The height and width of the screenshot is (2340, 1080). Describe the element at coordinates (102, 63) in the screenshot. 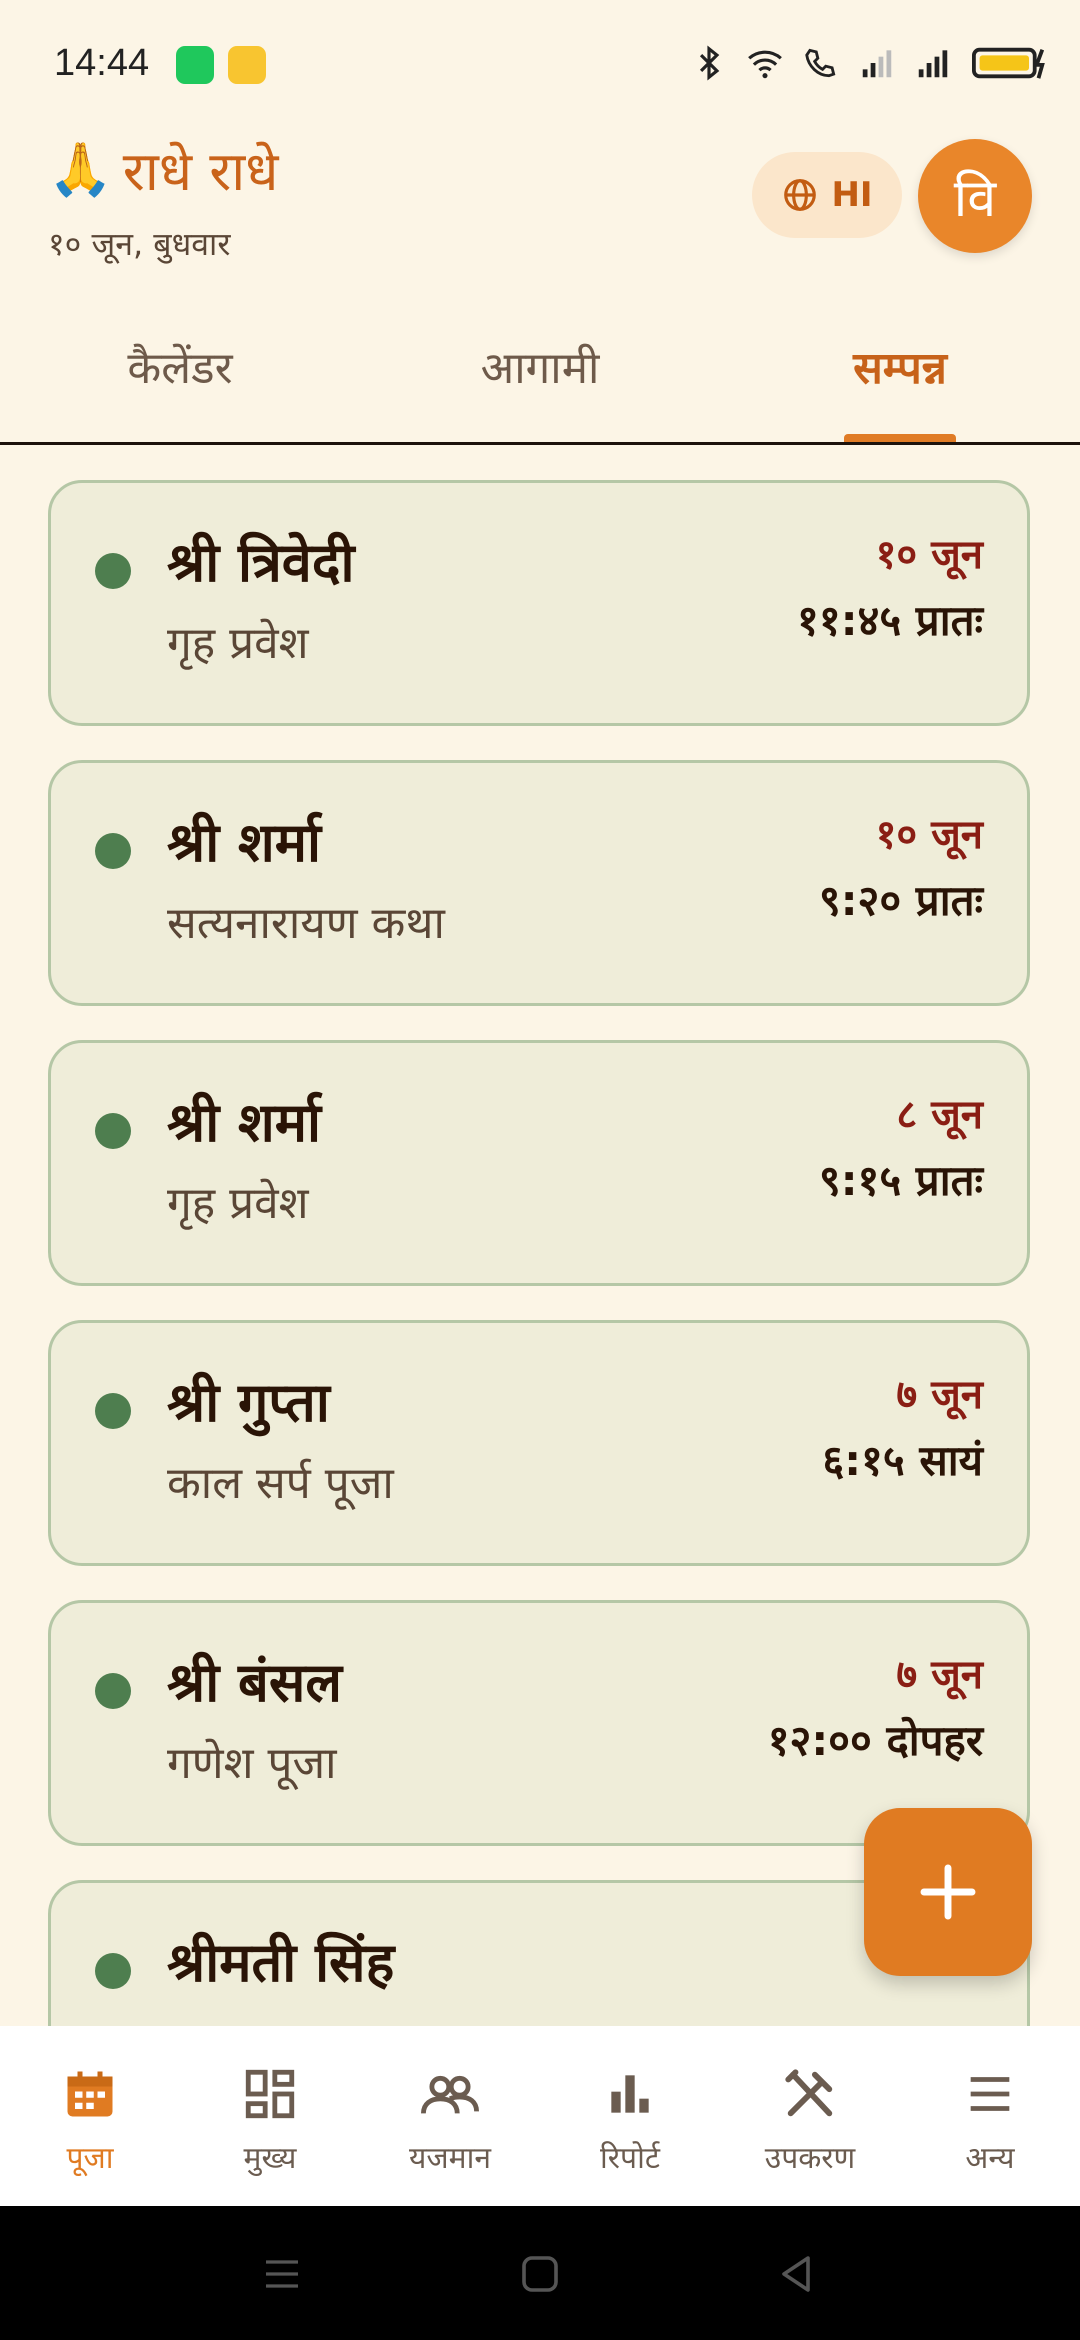

I see `status-time: 14:44` at that location.